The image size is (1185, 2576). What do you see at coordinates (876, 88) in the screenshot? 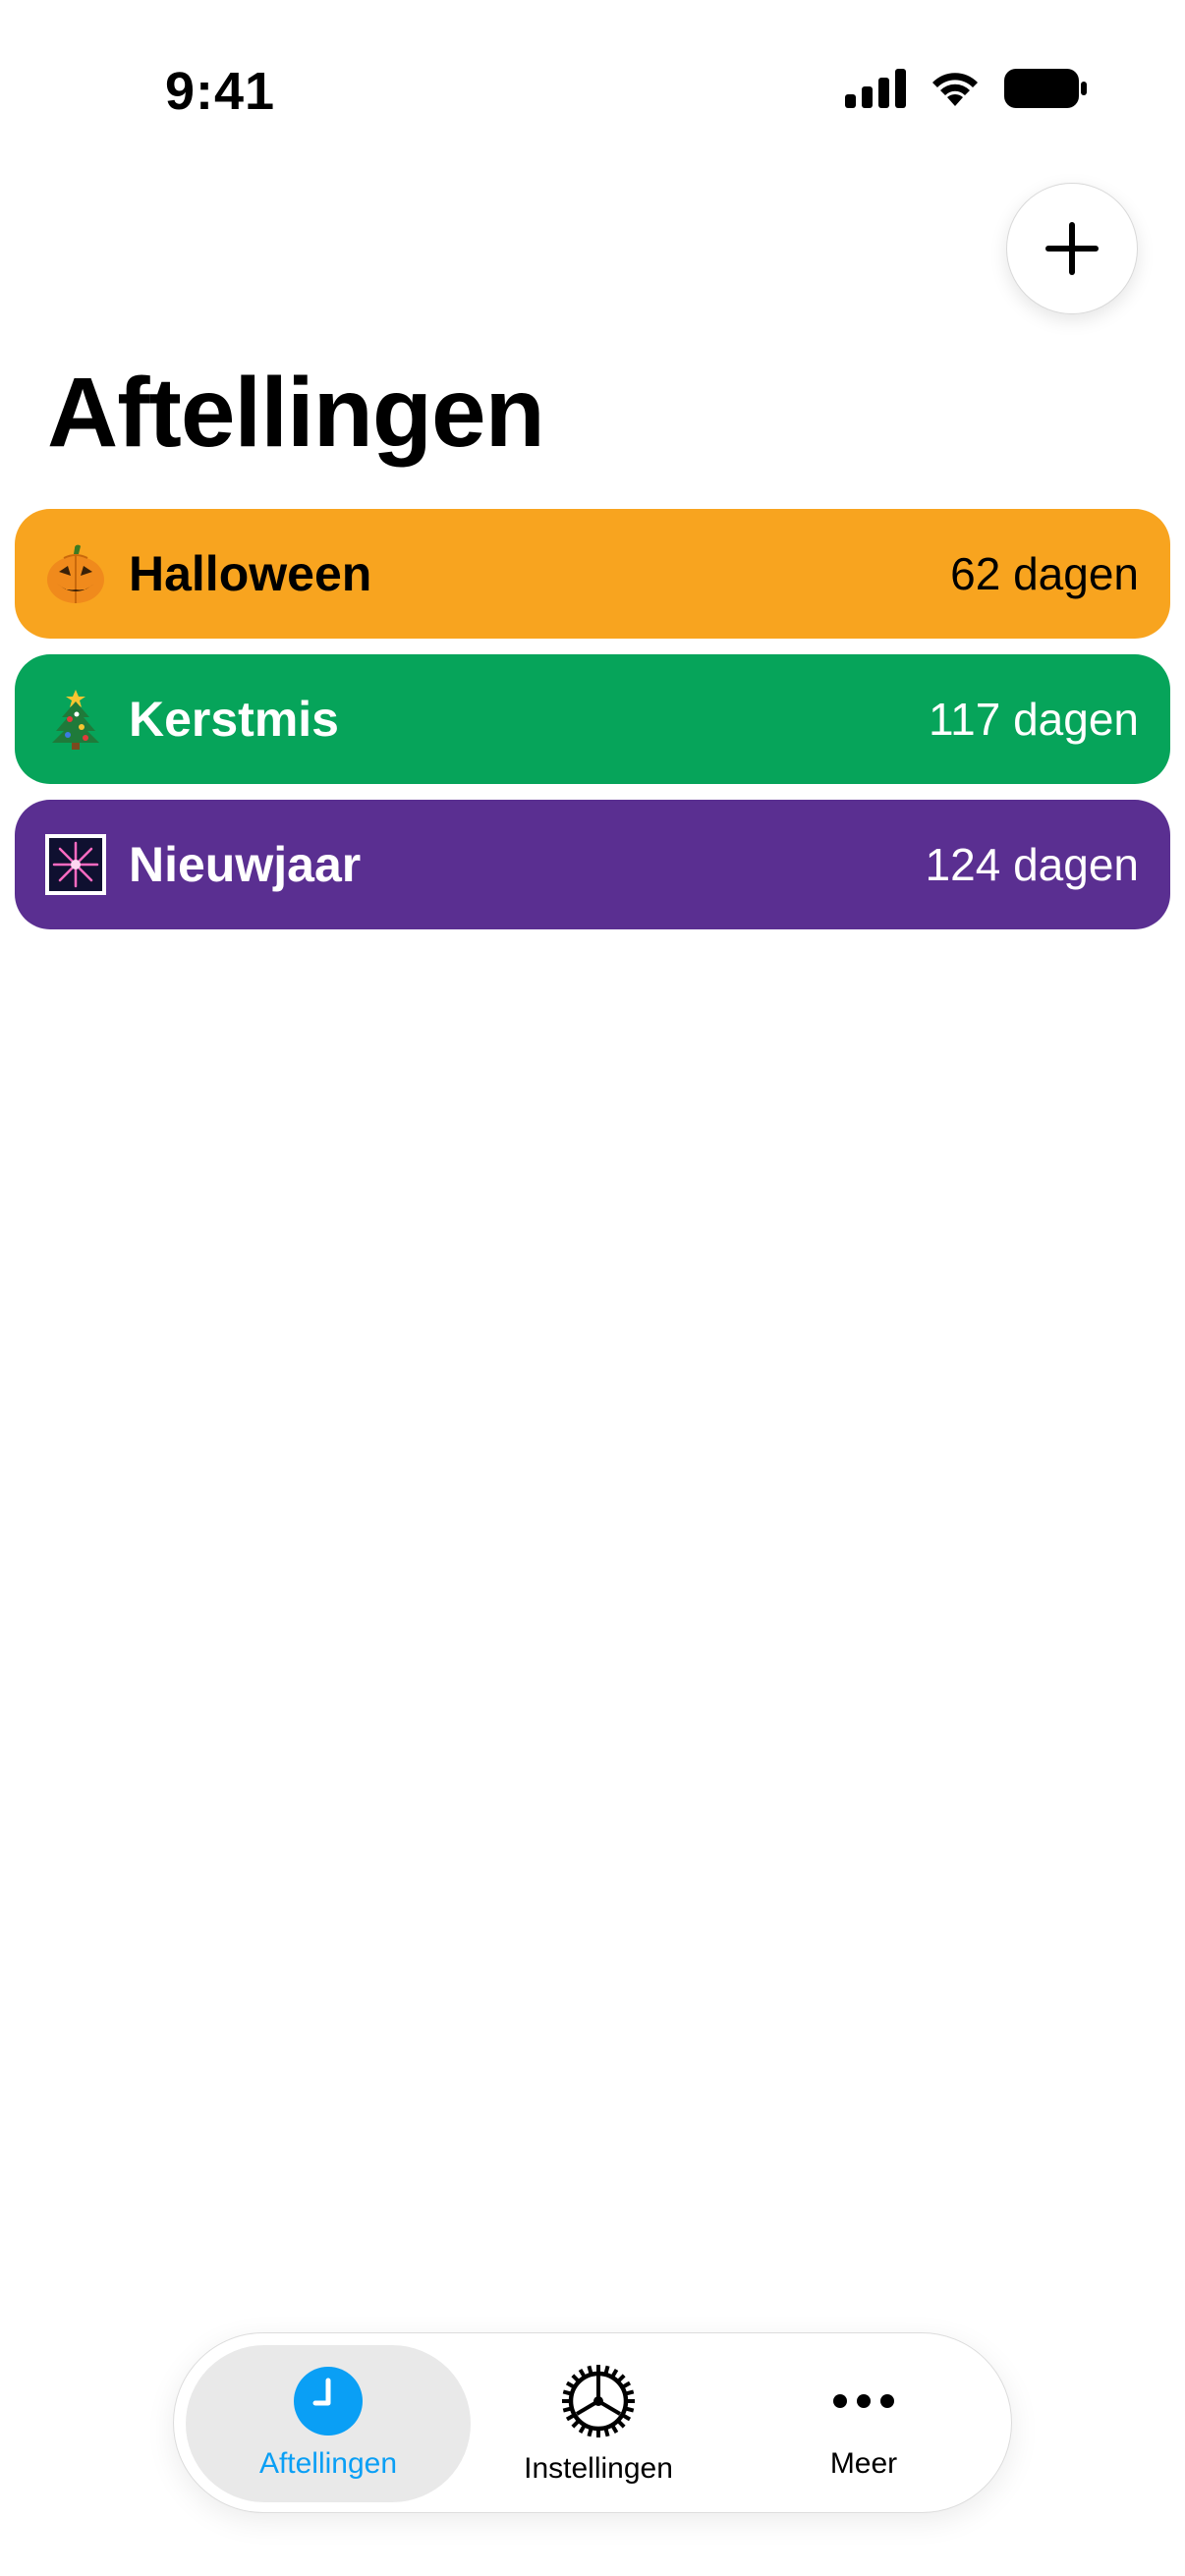
I see `cellular-signal-icon` at bounding box center [876, 88].